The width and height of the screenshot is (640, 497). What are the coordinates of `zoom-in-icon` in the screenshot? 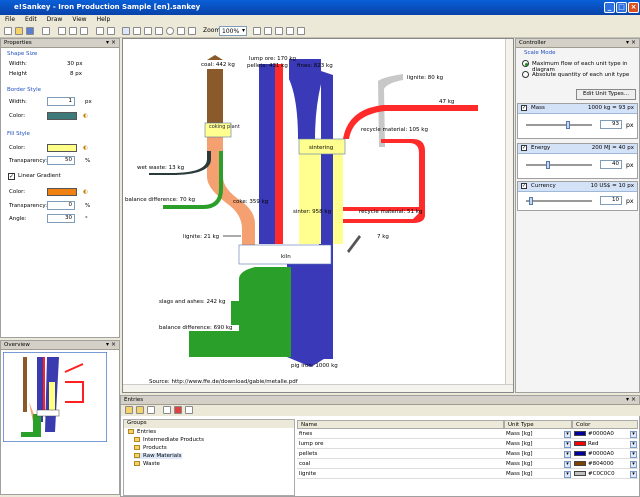 It's located at (257, 31).